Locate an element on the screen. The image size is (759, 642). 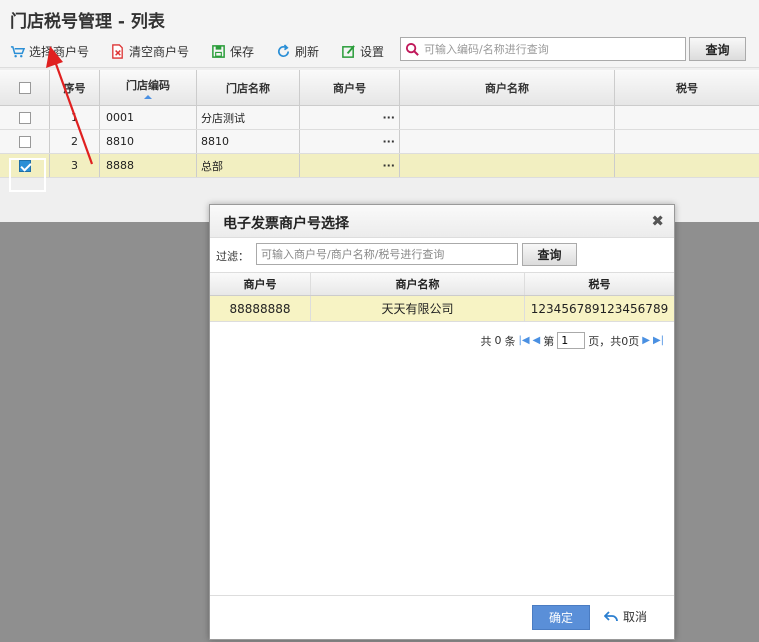
checkbox-highlight-annotation is located at coordinates (27, 175).